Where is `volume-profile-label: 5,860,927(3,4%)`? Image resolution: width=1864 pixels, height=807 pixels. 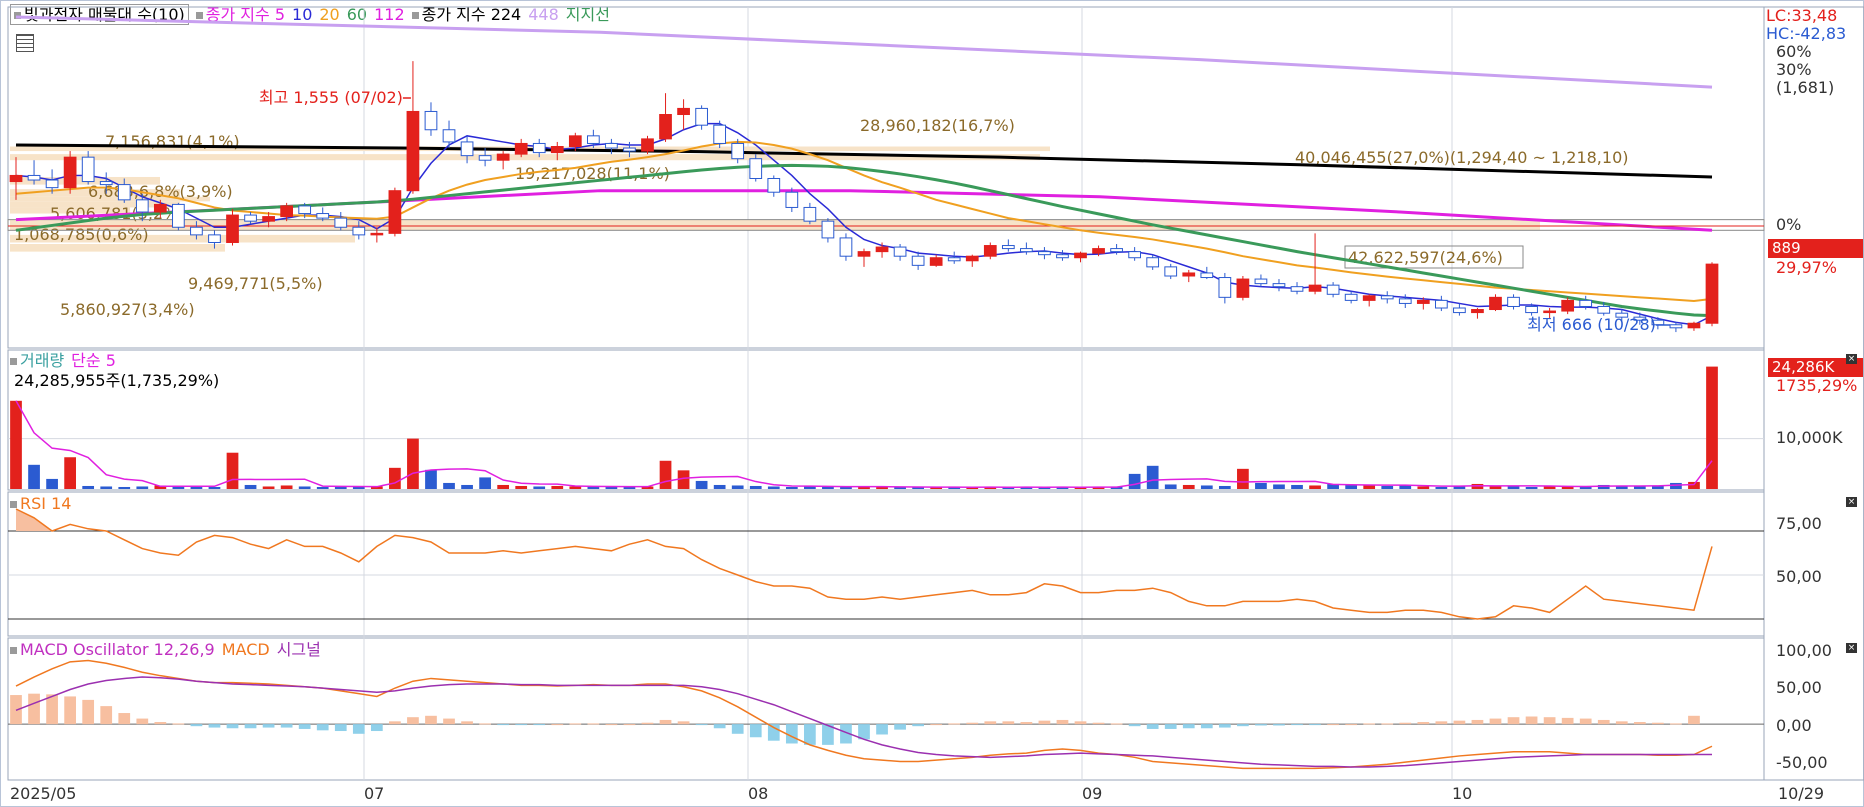 volume-profile-label: 5,860,927(3,4%) is located at coordinates (127, 309).